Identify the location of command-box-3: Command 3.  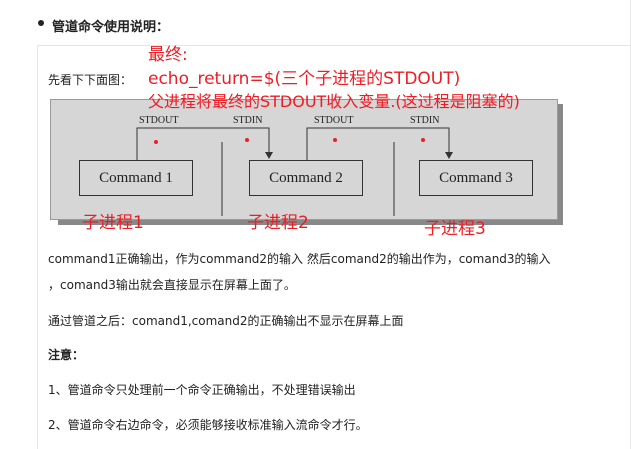
(476, 178).